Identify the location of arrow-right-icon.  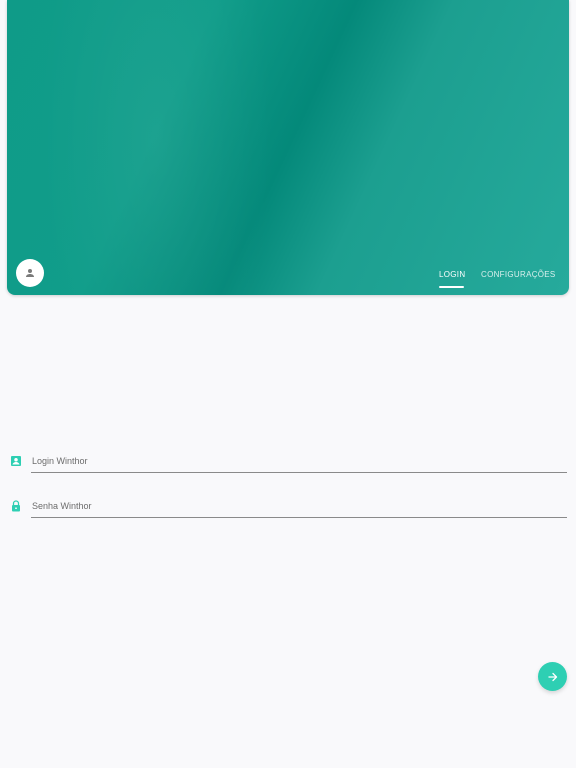
(553, 677).